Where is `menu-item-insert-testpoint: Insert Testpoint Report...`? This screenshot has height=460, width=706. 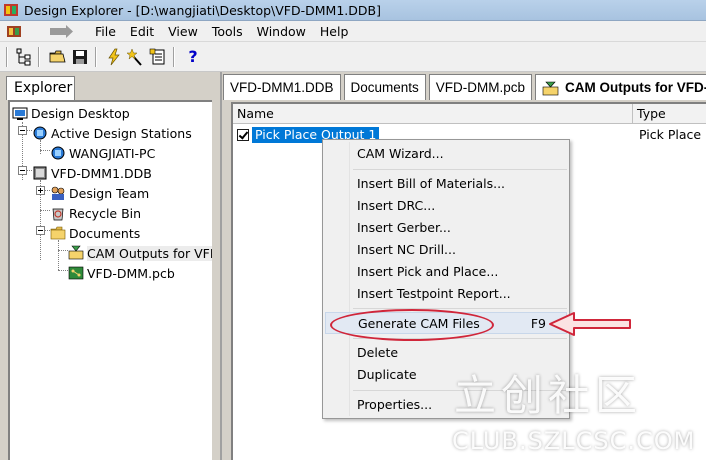 menu-item-insert-testpoint: Insert Testpoint Report... is located at coordinates (446, 294).